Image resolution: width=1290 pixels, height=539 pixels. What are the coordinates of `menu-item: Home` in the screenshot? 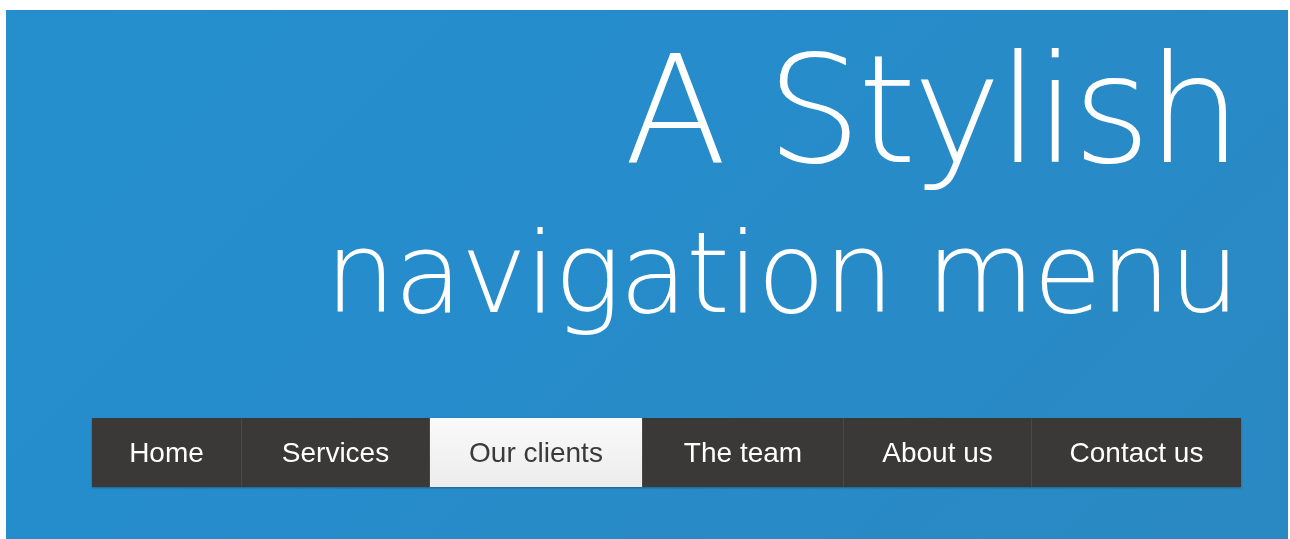 It's located at (167, 452).